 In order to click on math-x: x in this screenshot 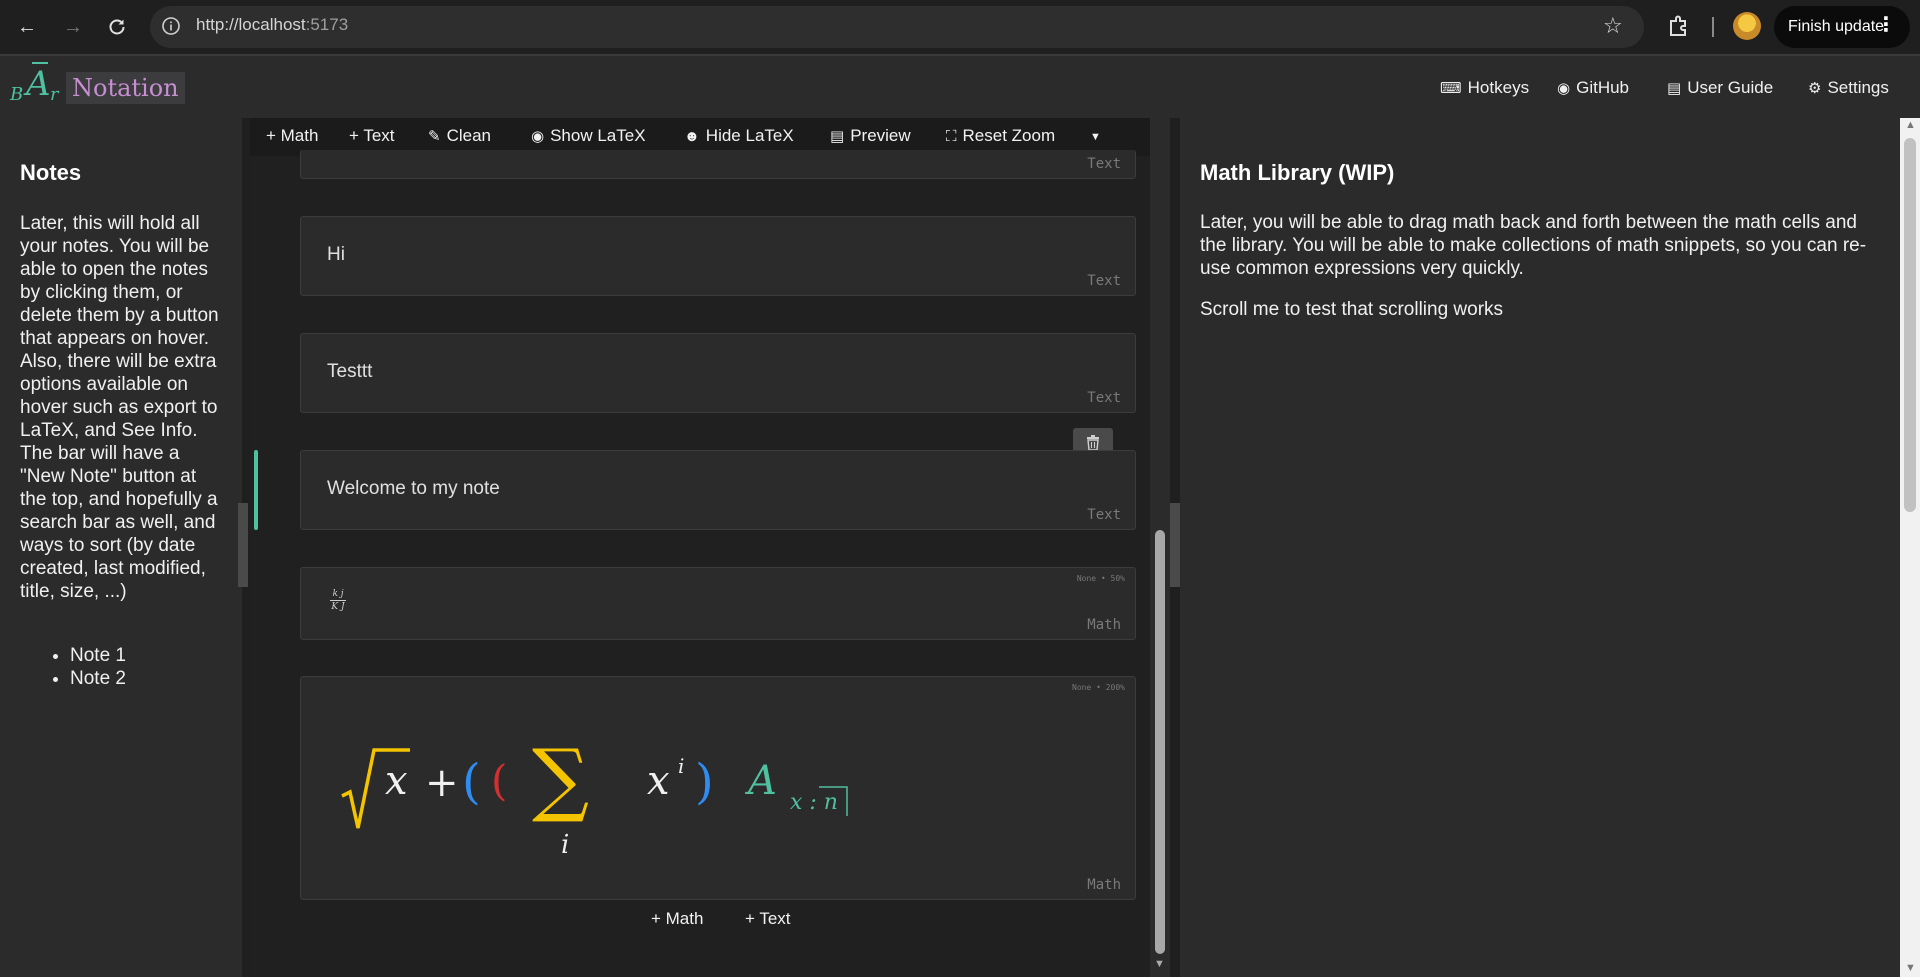, I will do `click(658, 781)`.